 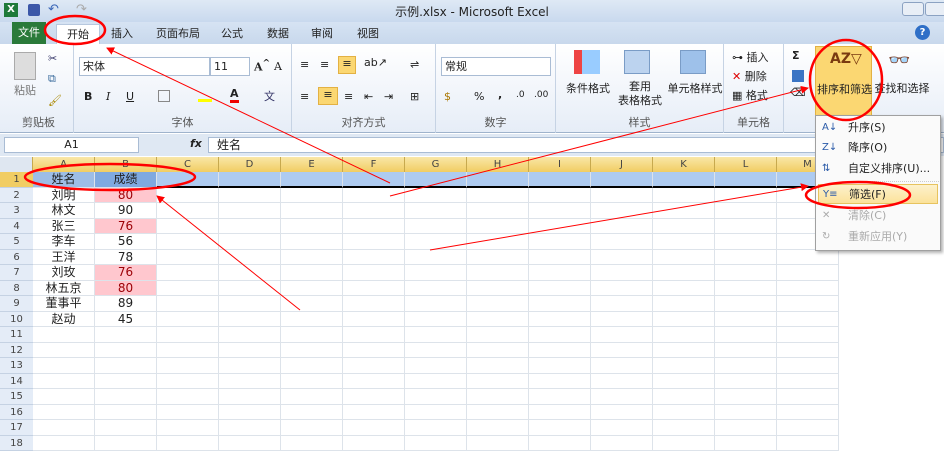 What do you see at coordinates (498, 397) in the screenshot?
I see `cell-H15` at bounding box center [498, 397].